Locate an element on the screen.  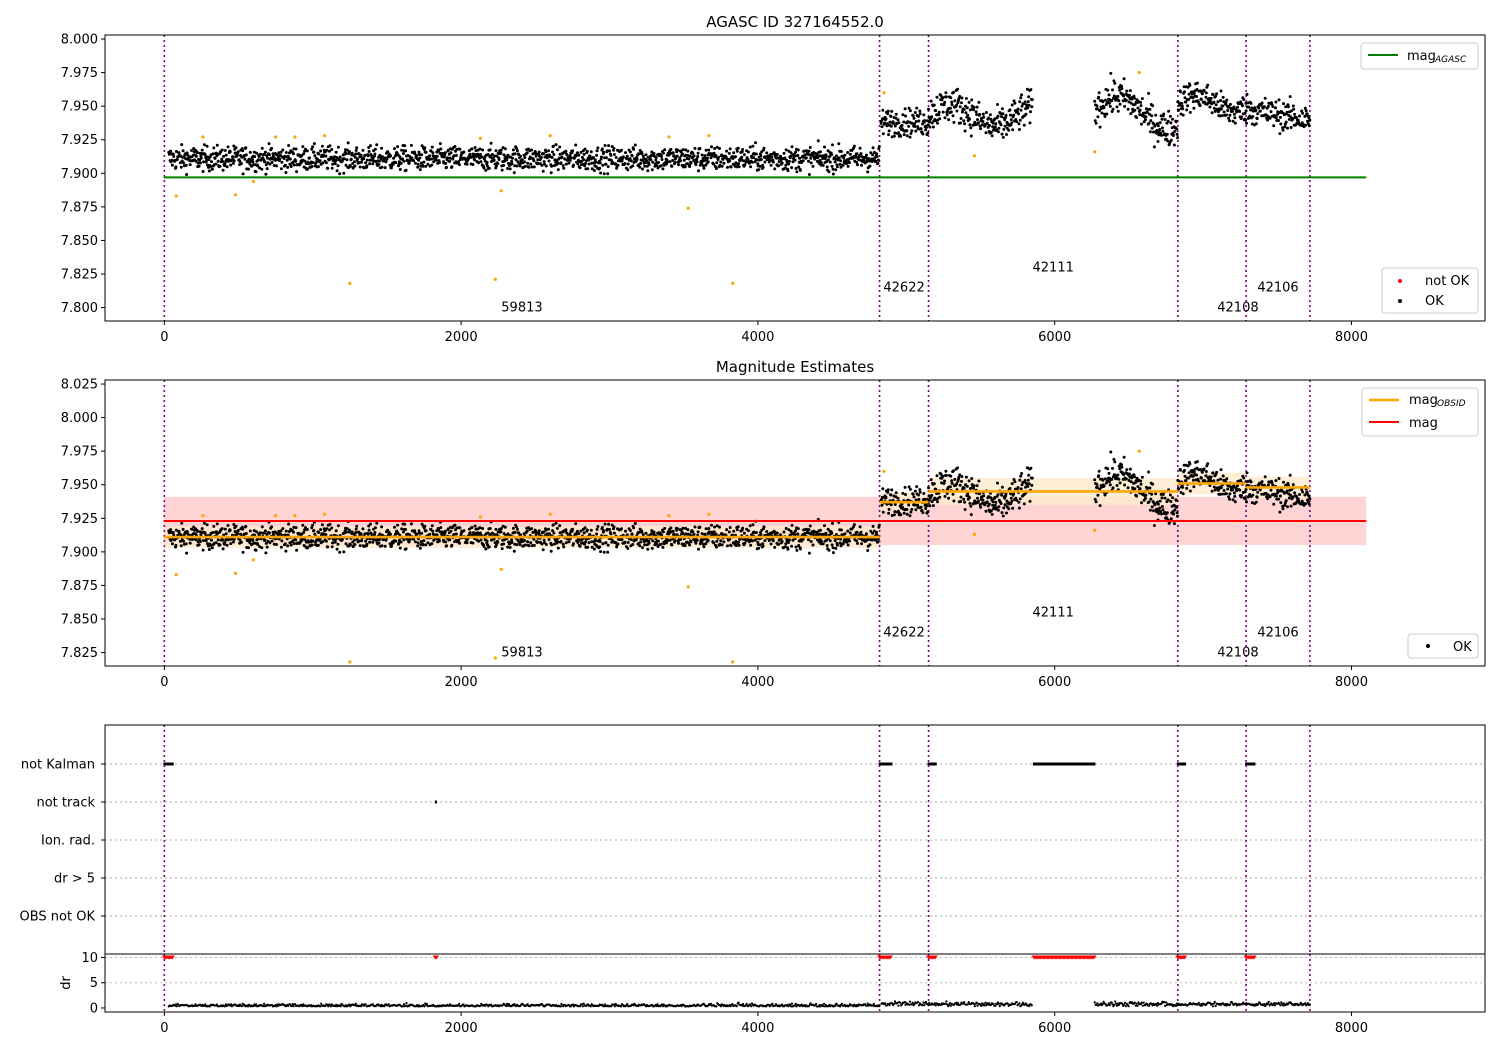
p1-legend-notok-label: not OK is located at coordinates (1447, 281).